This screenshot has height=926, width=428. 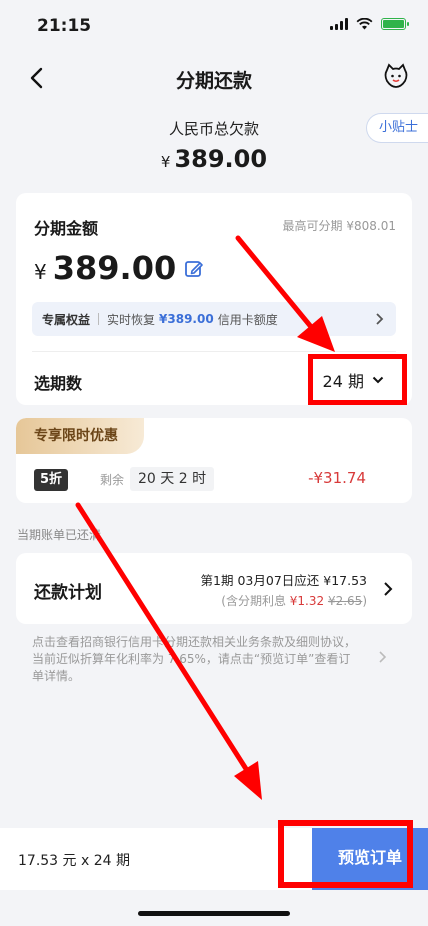 I want to click on offer-card: 专享限时优惠 5折 剩余 20 天 2 时 -¥31.74, so click(x=214, y=460).